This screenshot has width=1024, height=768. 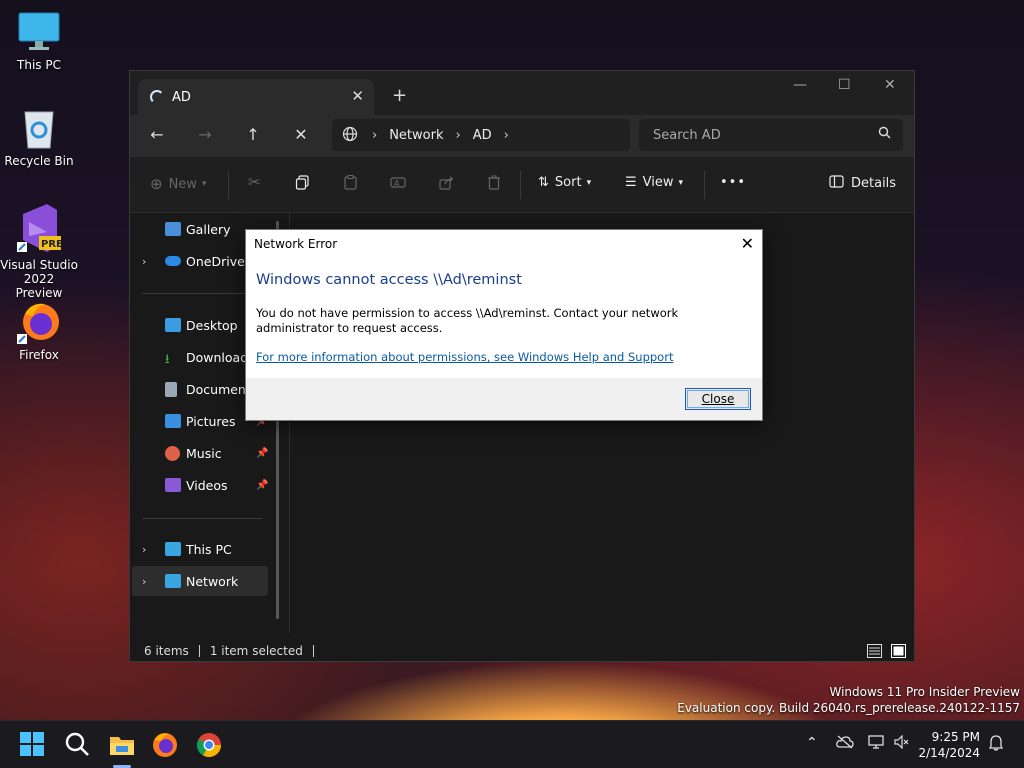 I want to click on plus-circle-icon: ⊕, so click(x=156, y=184).